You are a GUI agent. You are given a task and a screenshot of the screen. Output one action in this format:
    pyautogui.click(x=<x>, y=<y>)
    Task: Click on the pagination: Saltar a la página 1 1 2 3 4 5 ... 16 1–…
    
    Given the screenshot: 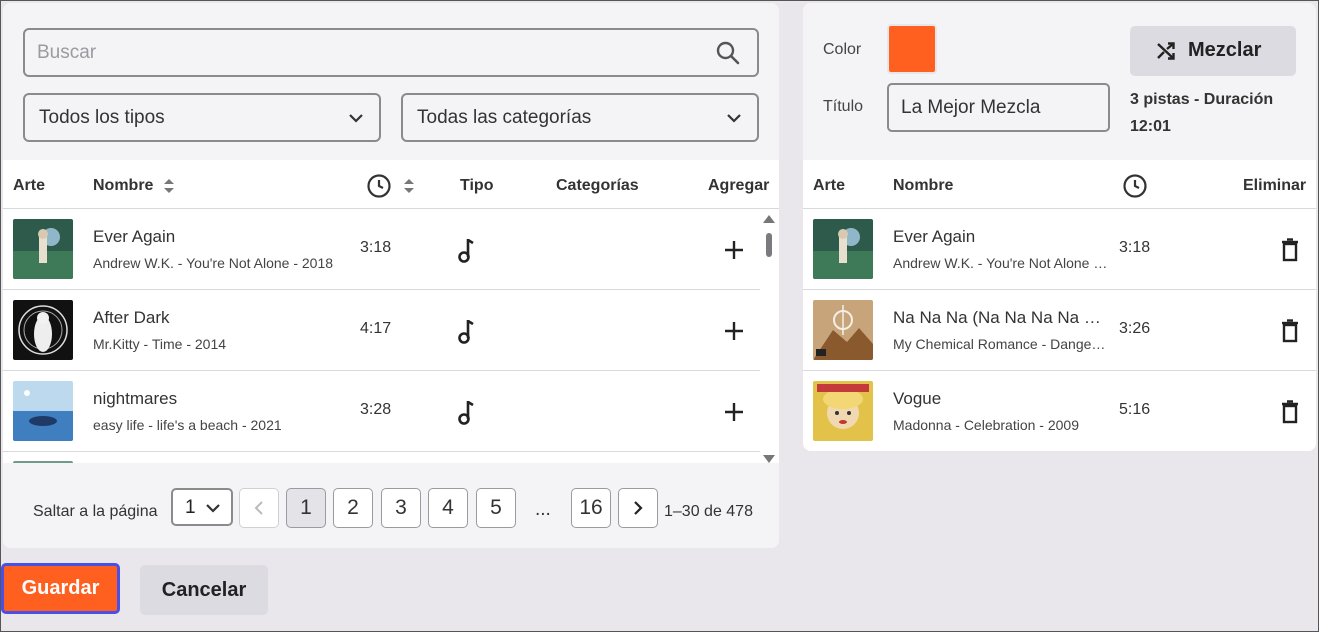 What is the action you would take?
    pyautogui.click(x=391, y=505)
    